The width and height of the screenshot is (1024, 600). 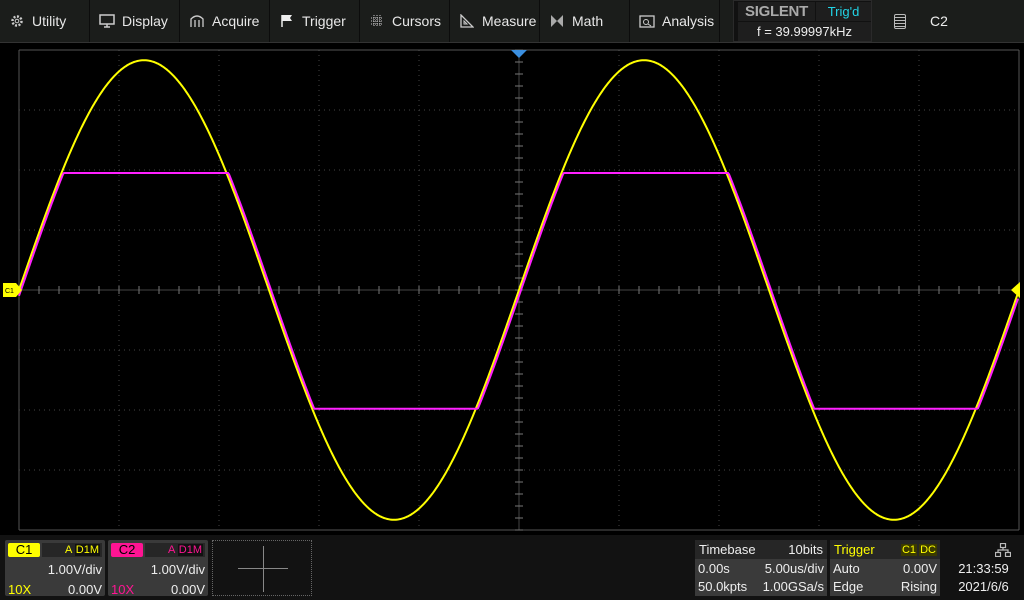 I want to click on trigger-level: 0.00V, so click(x=920, y=568).